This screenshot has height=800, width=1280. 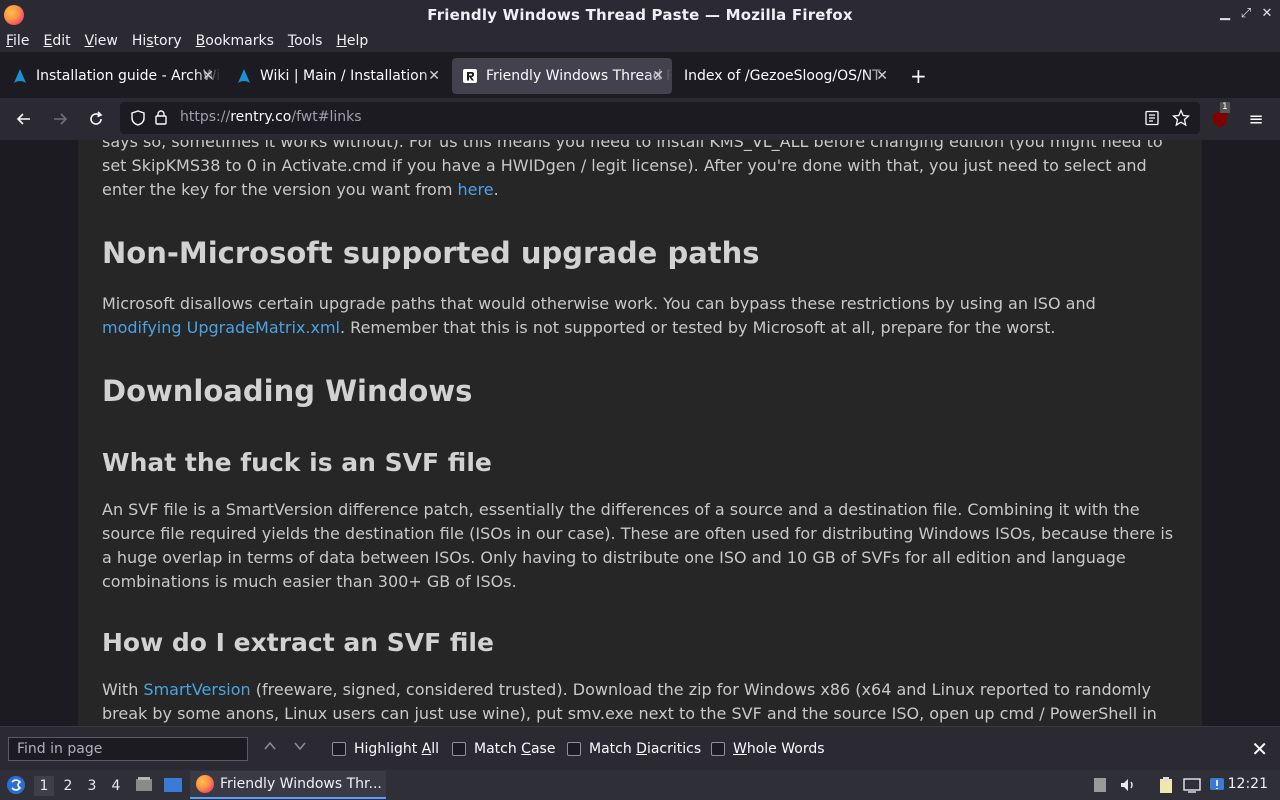 I want to click on restore-icon: ⤢, so click(x=1246, y=13).